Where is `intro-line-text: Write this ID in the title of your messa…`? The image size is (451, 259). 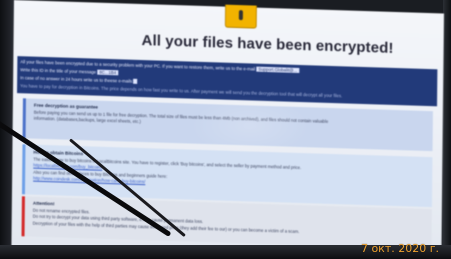
intro-line-text: Write this ID in the title of your messa… is located at coordinates (58, 71).